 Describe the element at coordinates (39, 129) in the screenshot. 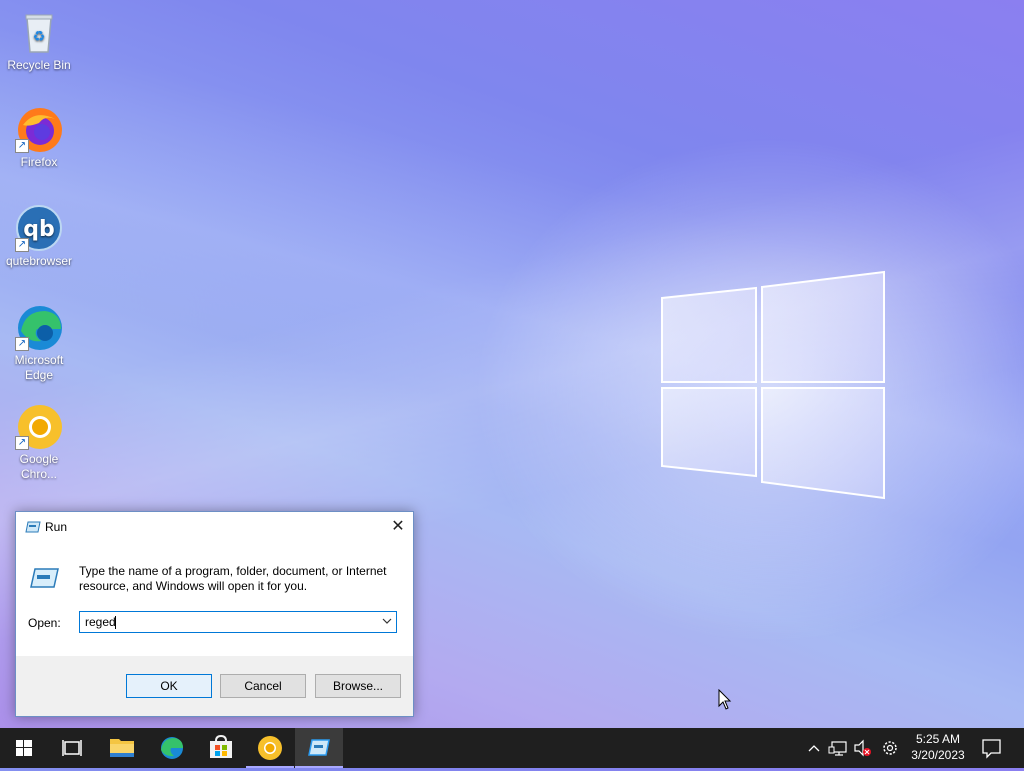

I see `firefox-icon: ↗` at that location.